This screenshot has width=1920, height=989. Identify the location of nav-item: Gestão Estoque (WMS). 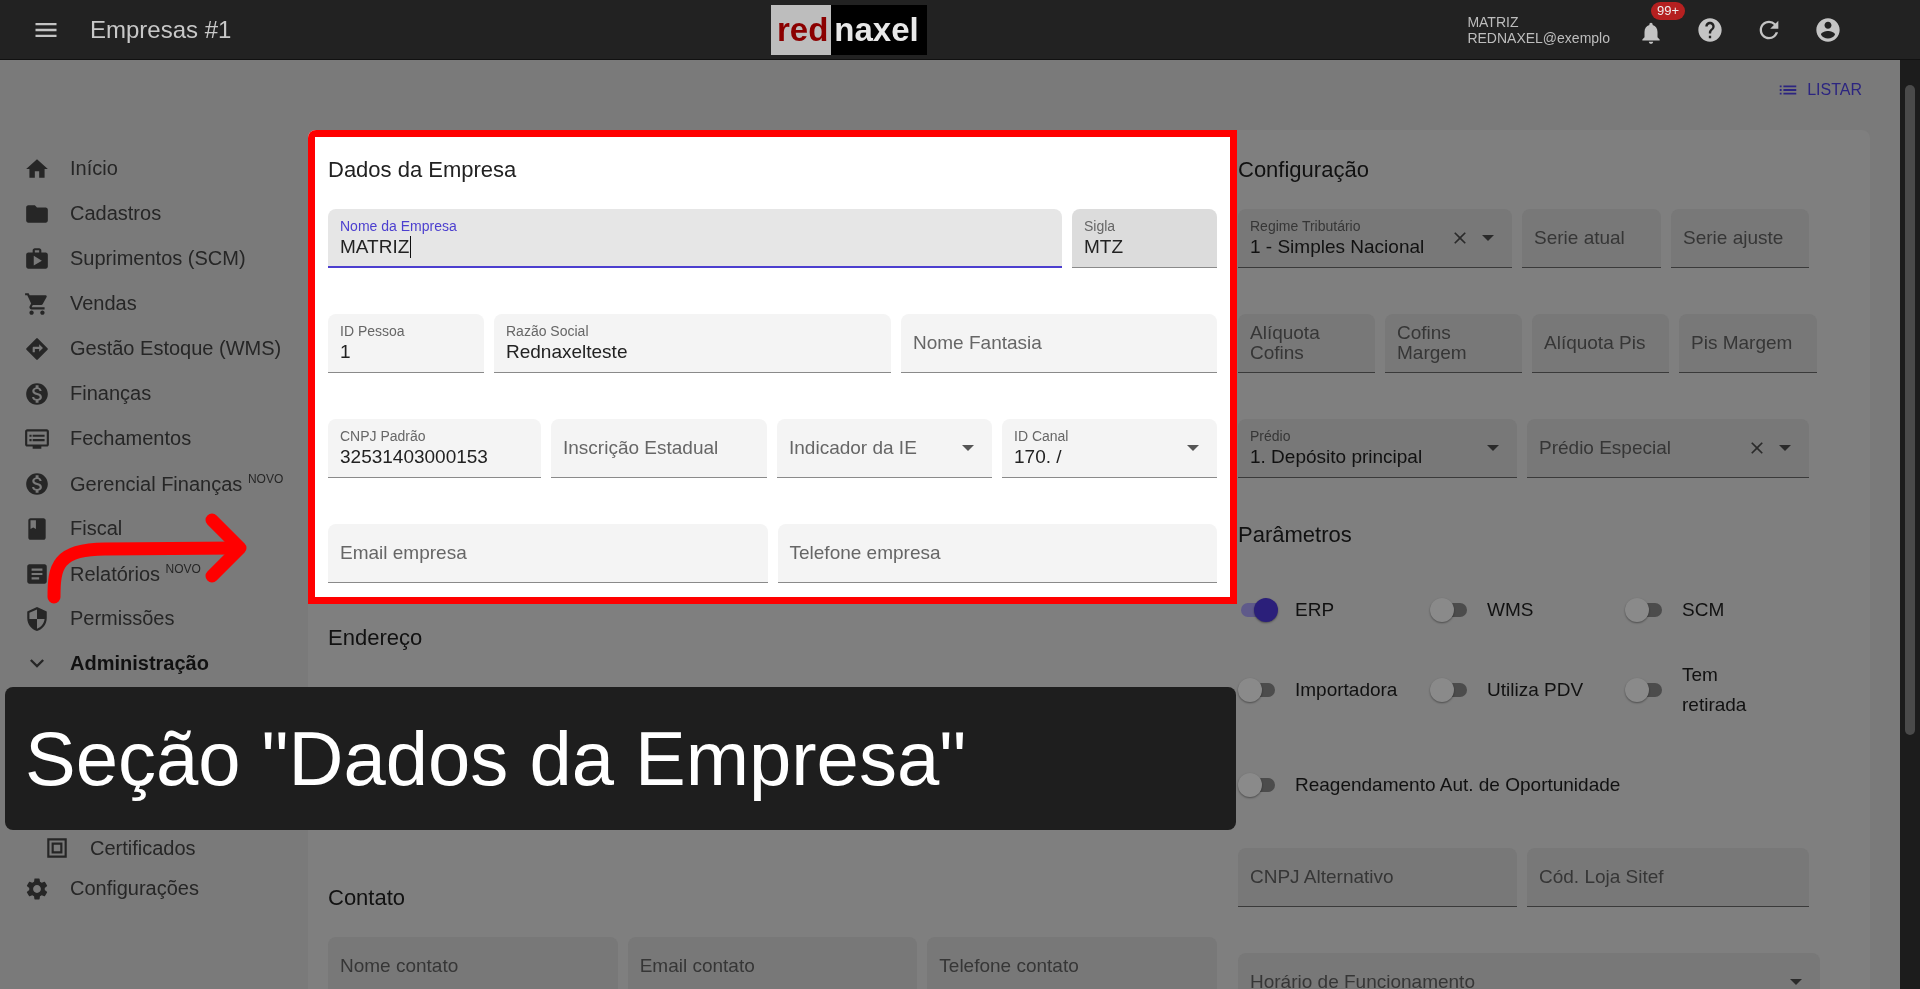
(150, 348).